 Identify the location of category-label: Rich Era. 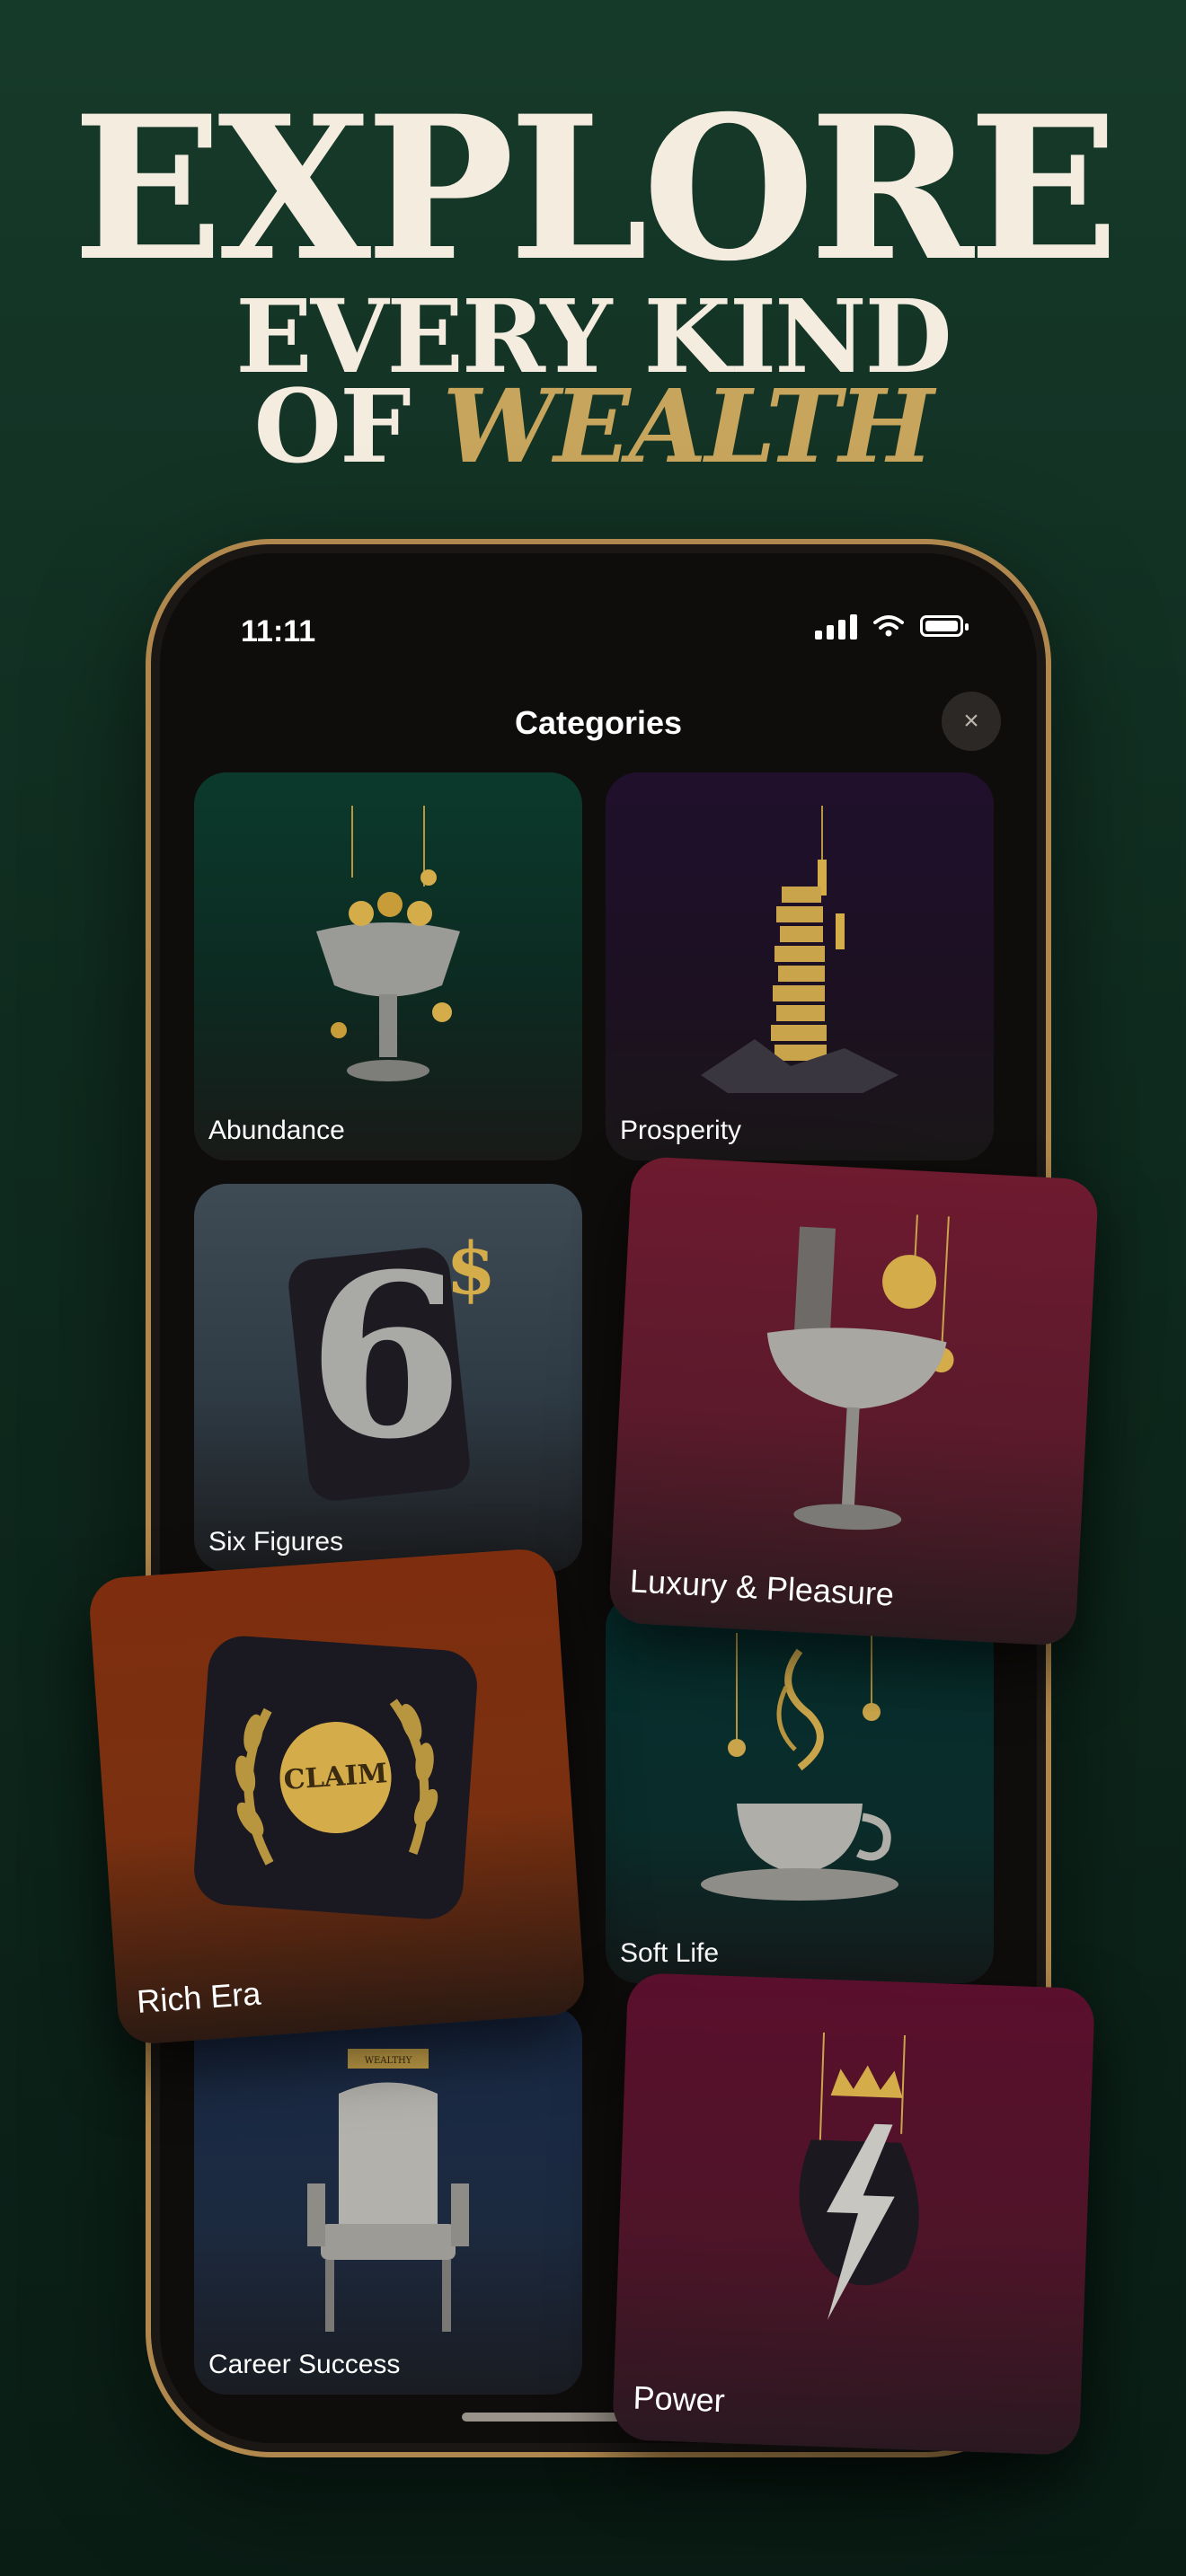
(198, 1998).